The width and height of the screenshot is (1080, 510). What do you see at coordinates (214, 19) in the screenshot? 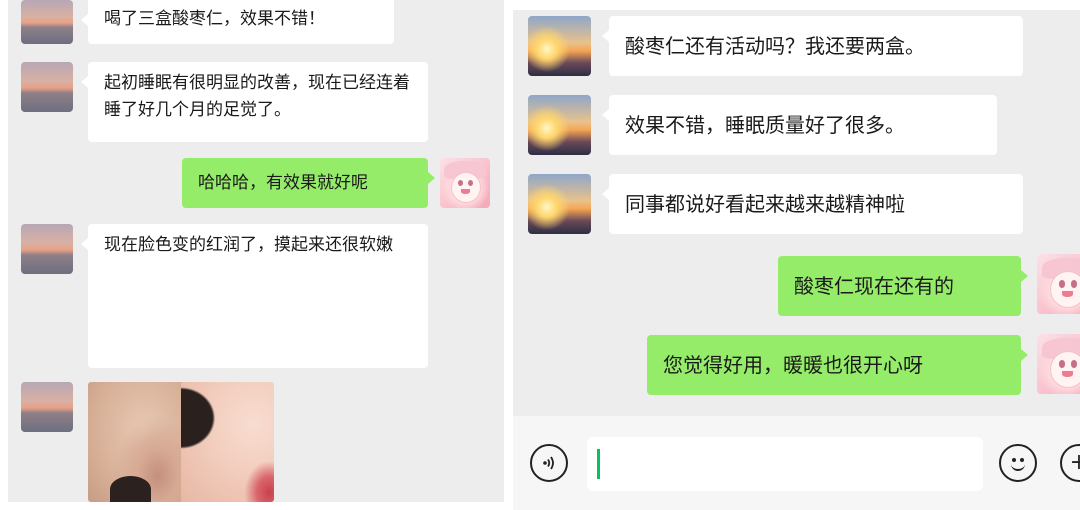
I see `message-text: 喝了三盒酸枣仁，效果不错！` at bounding box center [214, 19].